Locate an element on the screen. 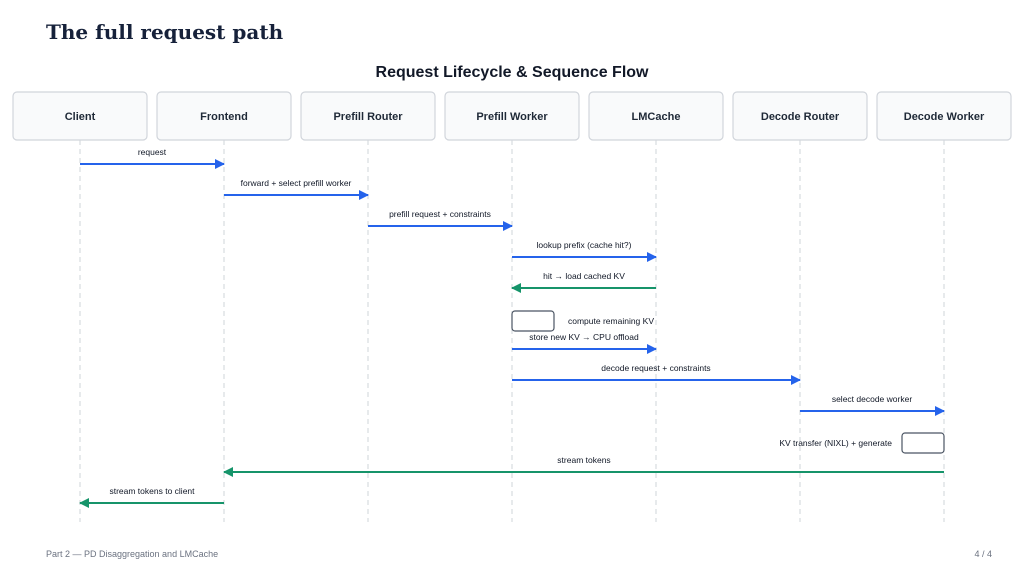  activation-box-decode-worker is located at coordinates (923, 443).